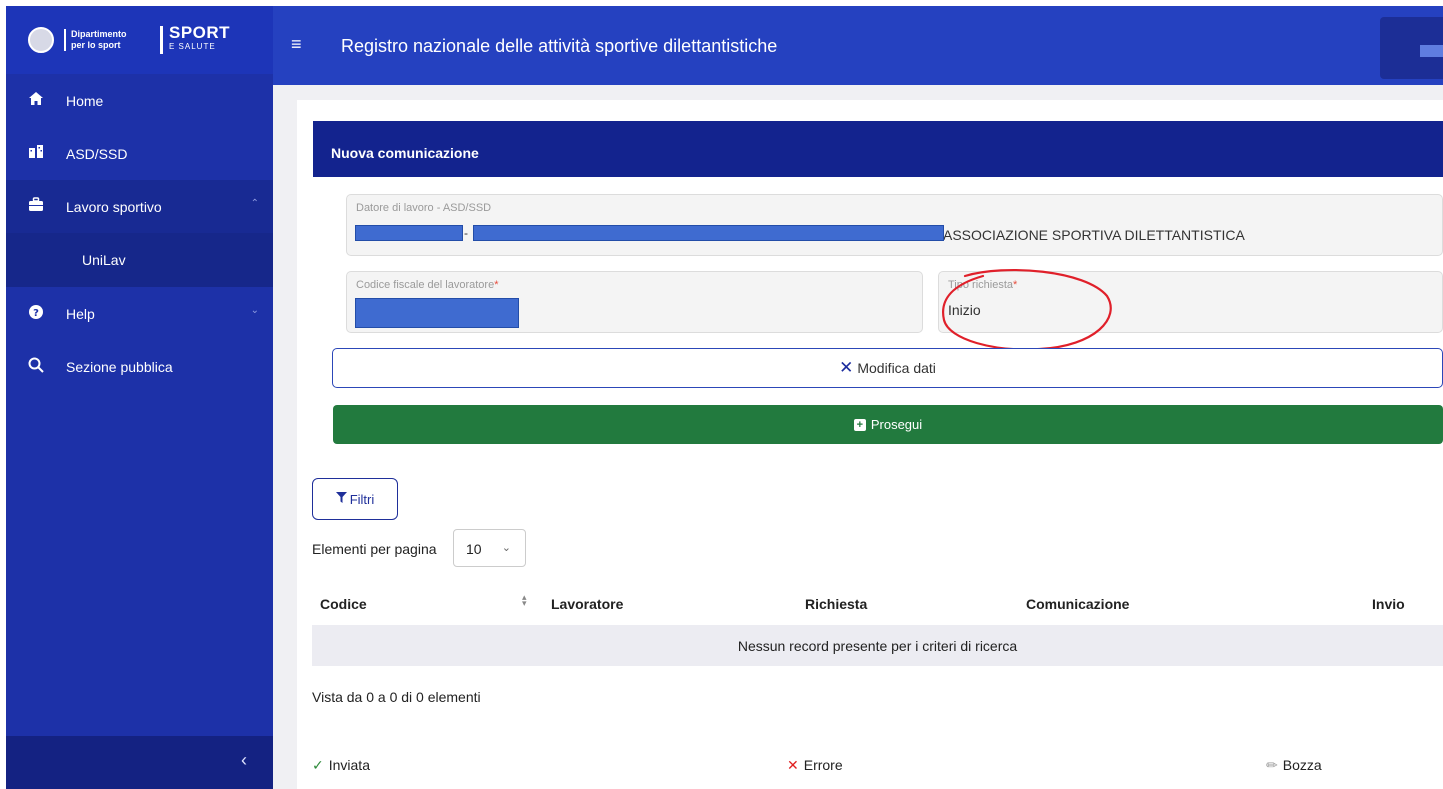 This screenshot has height=789, width=1443. What do you see at coordinates (362, 499) in the screenshot?
I see `filter-label: Filtri` at bounding box center [362, 499].